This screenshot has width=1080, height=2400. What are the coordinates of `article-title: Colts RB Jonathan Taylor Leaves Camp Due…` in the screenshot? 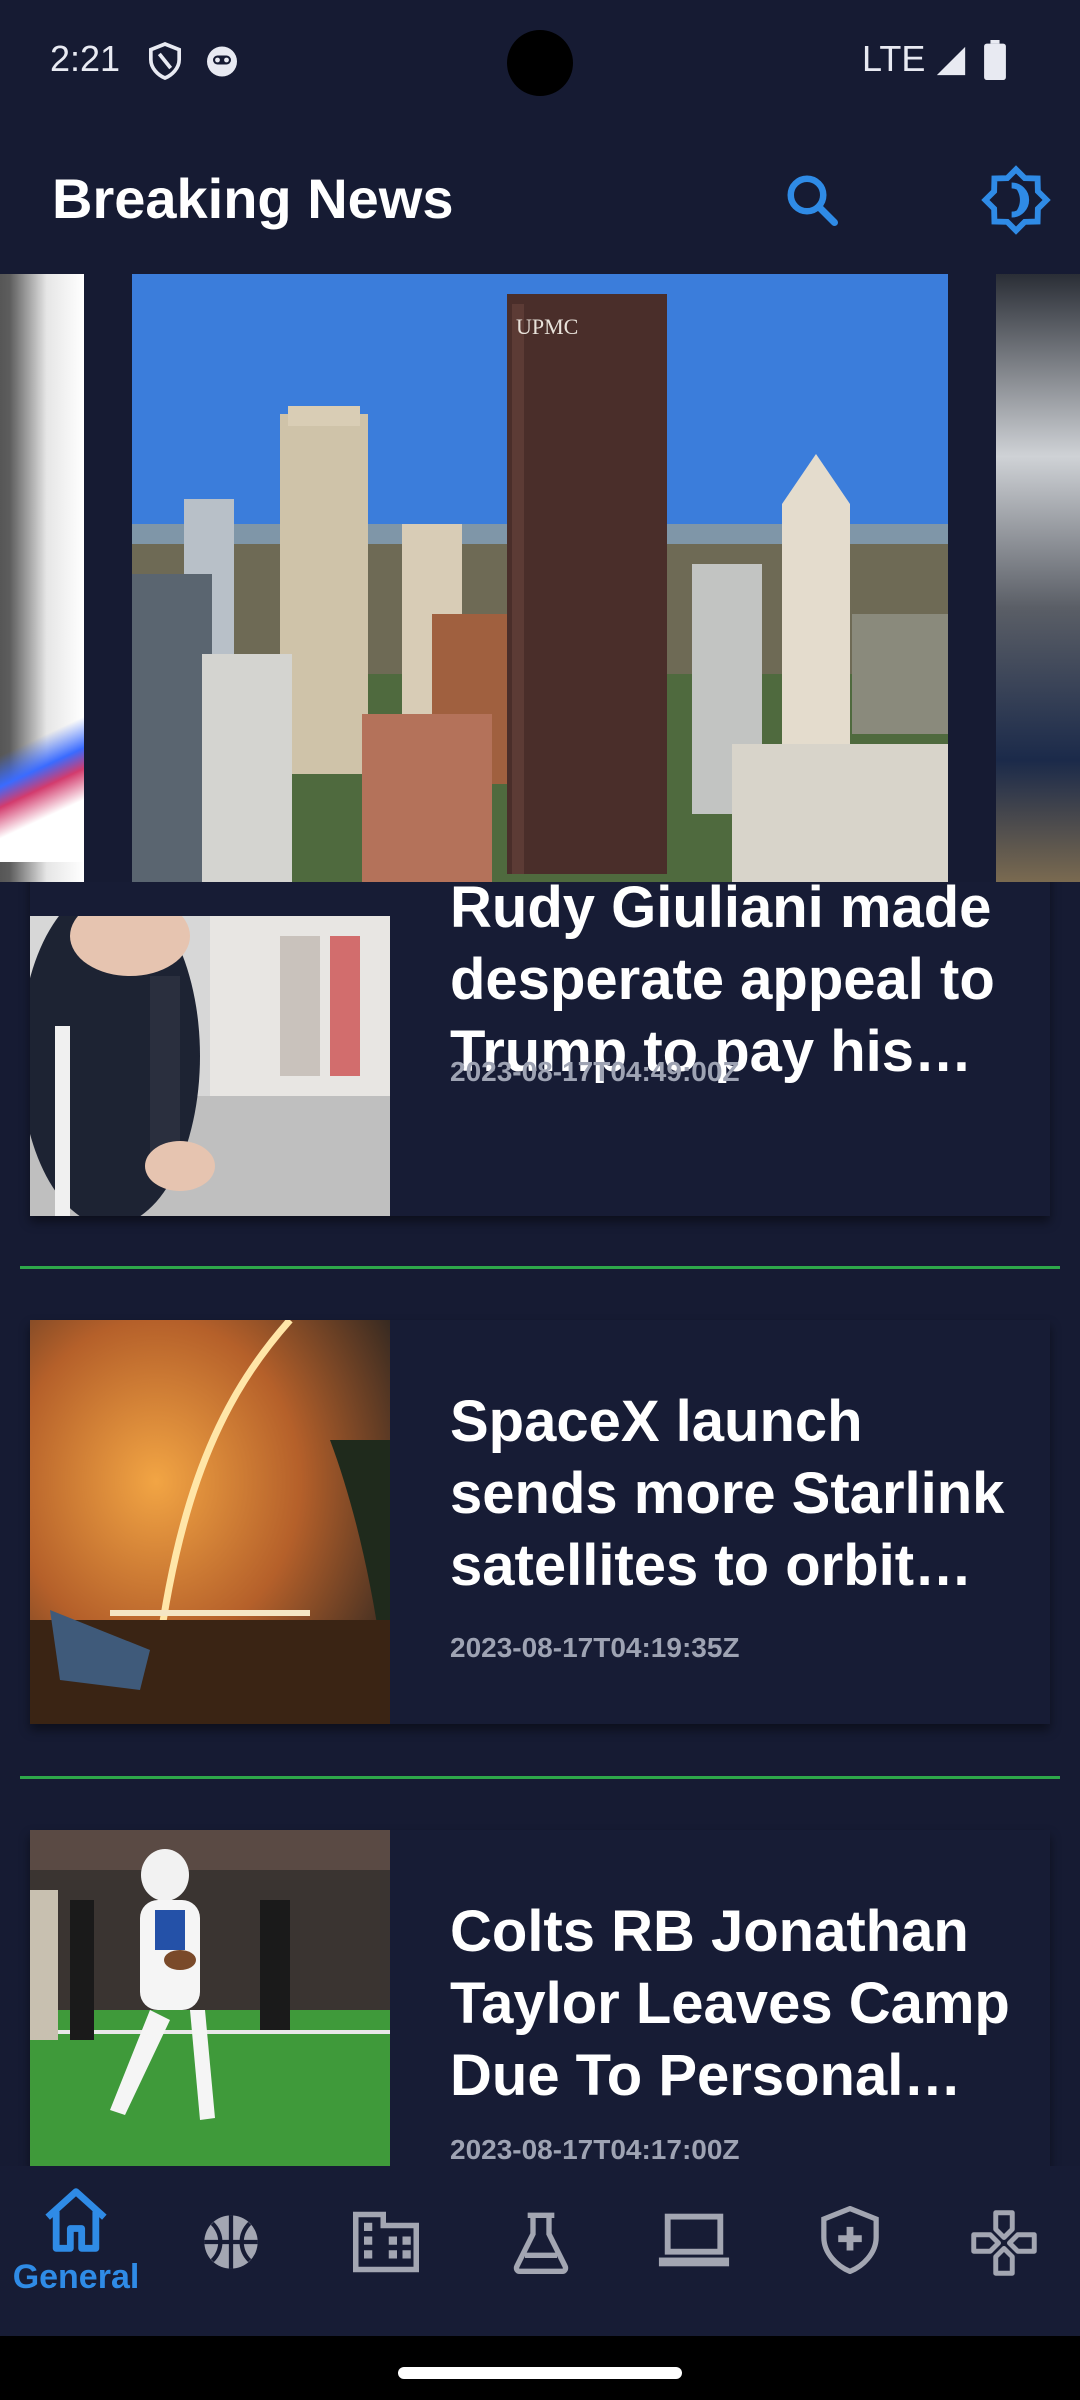 It's located at (745, 2004).